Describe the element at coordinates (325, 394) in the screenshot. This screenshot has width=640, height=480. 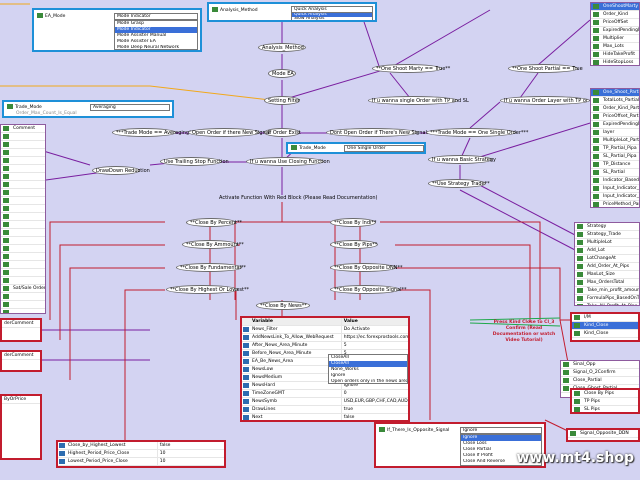
I see `parameter-row: TimeZoneGMT 0` at that location.